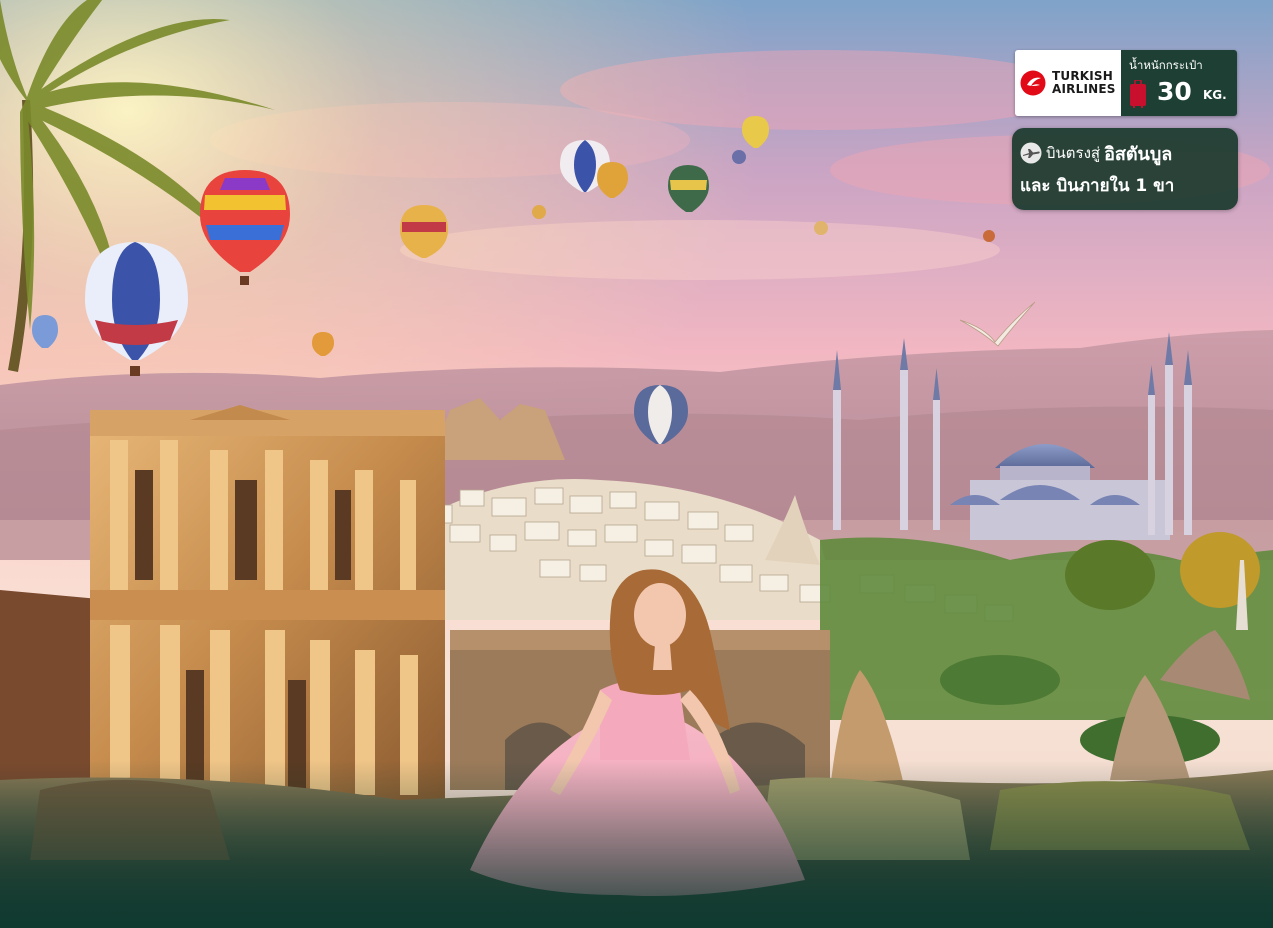 The height and width of the screenshot is (928, 1273). Describe the element at coordinates (1138, 154) in the screenshot. I see `flight-destination: อิสตันบูล` at that location.